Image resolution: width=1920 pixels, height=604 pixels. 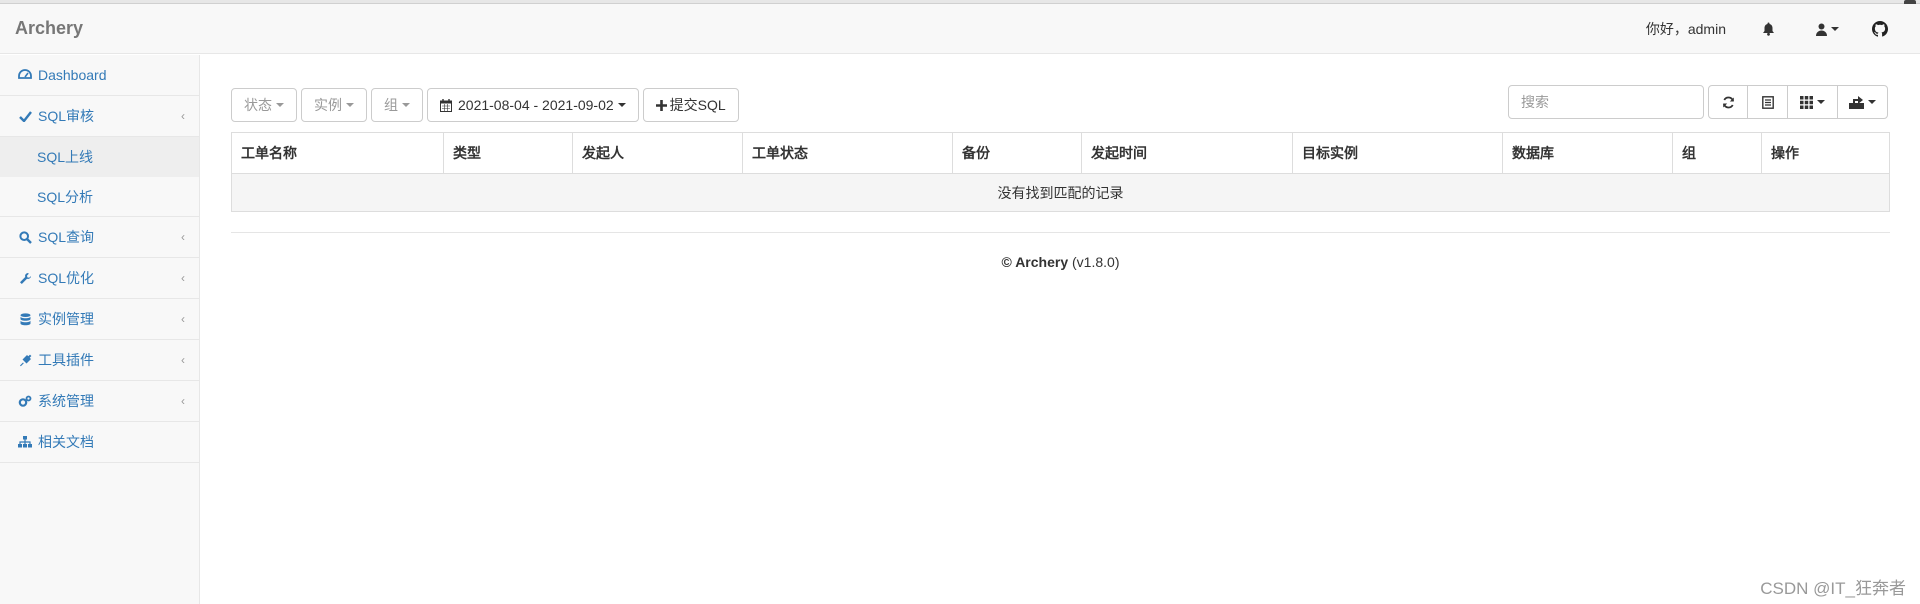 I want to click on table-header: 工单名称 类型 发起人 工单状态 备份 发起时间 目标实例 数据库 组 操作, so click(x=1060, y=153).